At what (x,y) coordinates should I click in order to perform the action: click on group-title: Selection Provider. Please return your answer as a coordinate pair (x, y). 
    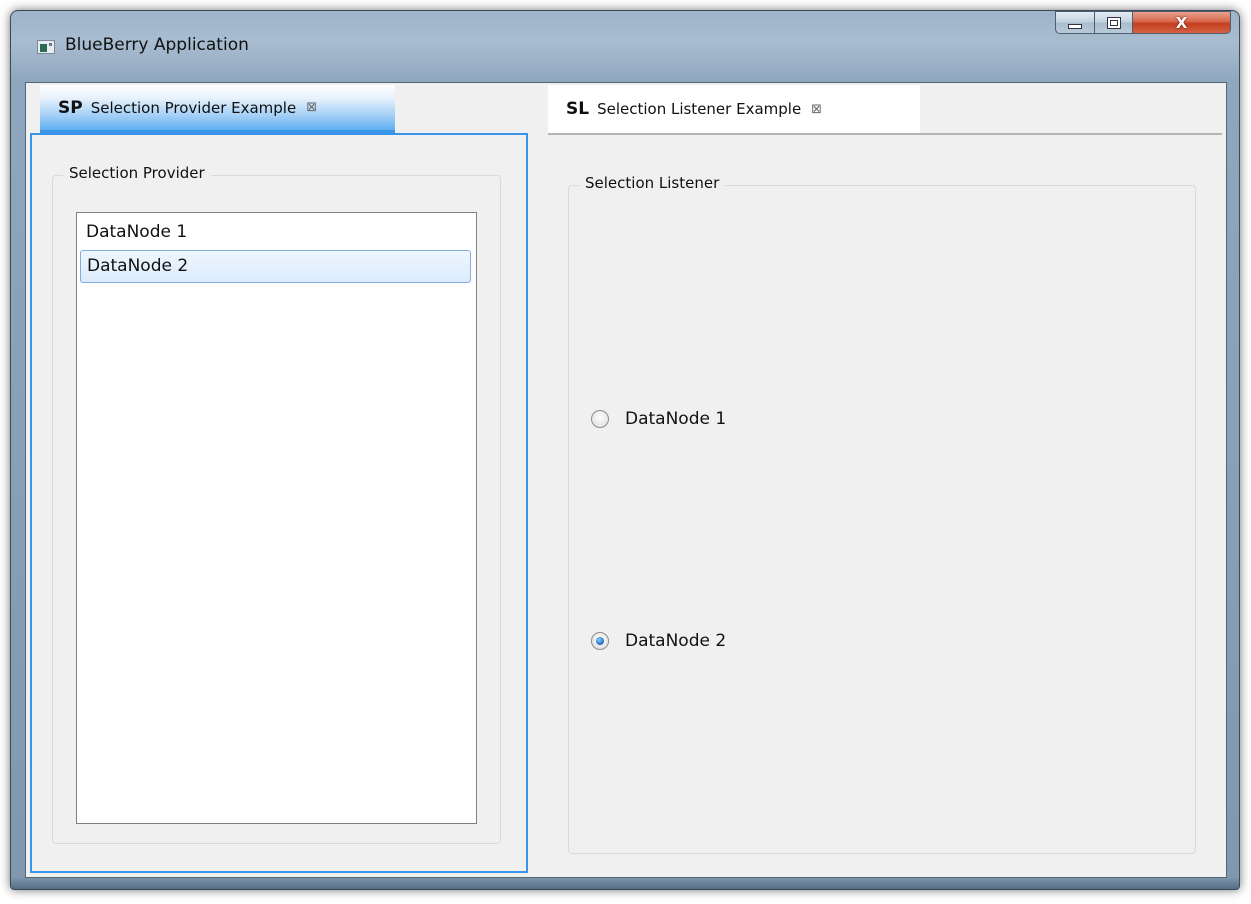
    Looking at the image, I should click on (137, 173).